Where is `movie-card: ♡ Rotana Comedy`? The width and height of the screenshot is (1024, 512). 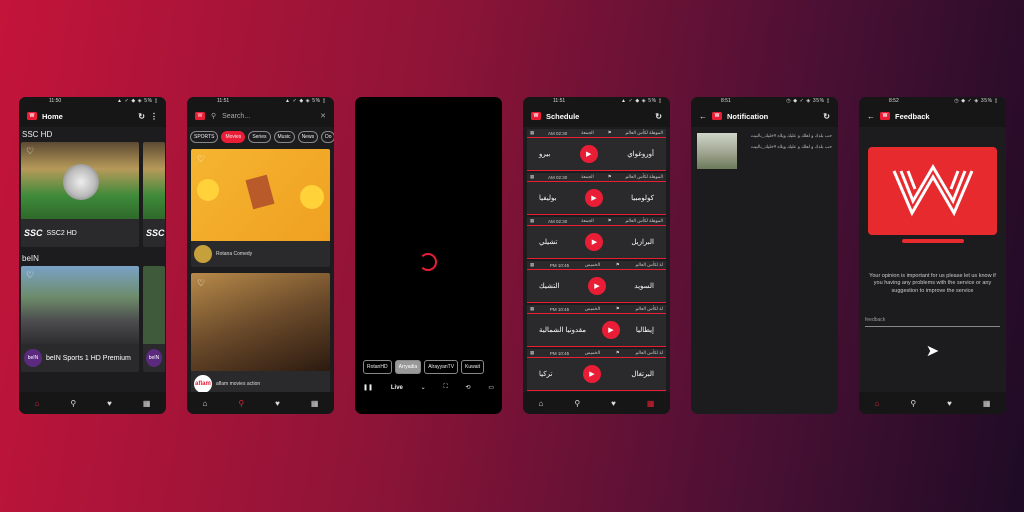 movie-card: ♡ Rotana Comedy is located at coordinates (260, 208).